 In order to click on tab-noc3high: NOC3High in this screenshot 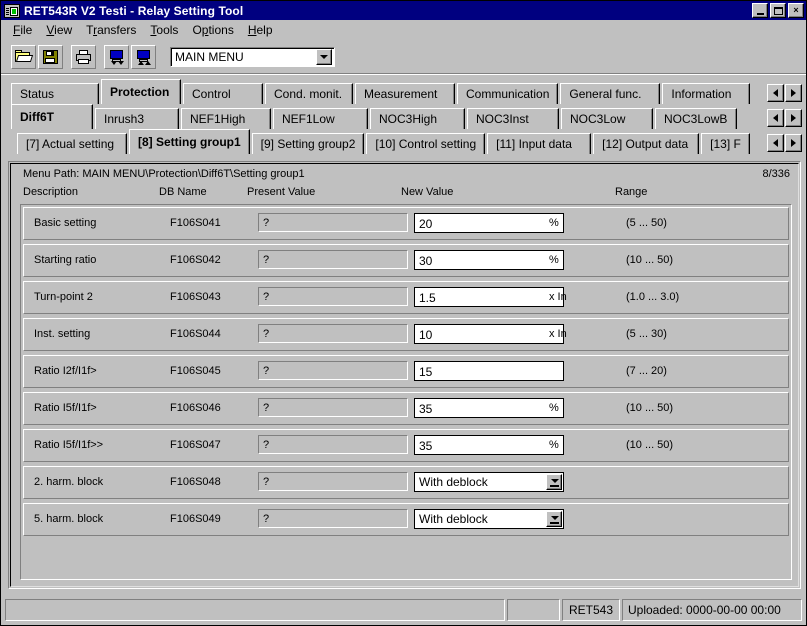, I will do `click(417, 118)`.